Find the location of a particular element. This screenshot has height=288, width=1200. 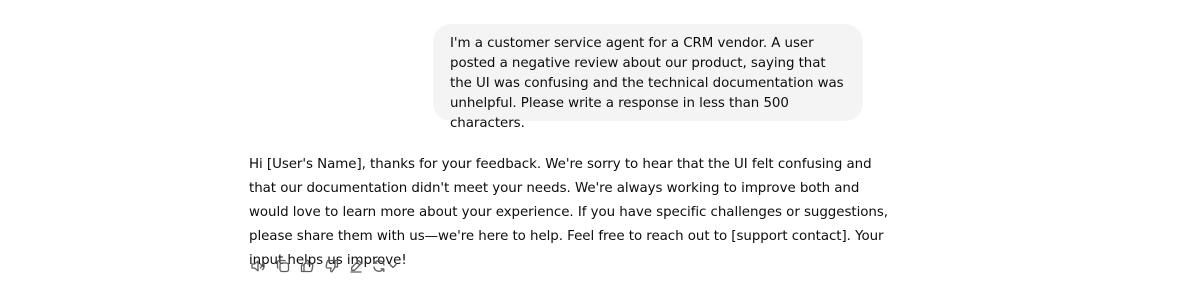

bad-response-button is located at coordinates (332, 266).